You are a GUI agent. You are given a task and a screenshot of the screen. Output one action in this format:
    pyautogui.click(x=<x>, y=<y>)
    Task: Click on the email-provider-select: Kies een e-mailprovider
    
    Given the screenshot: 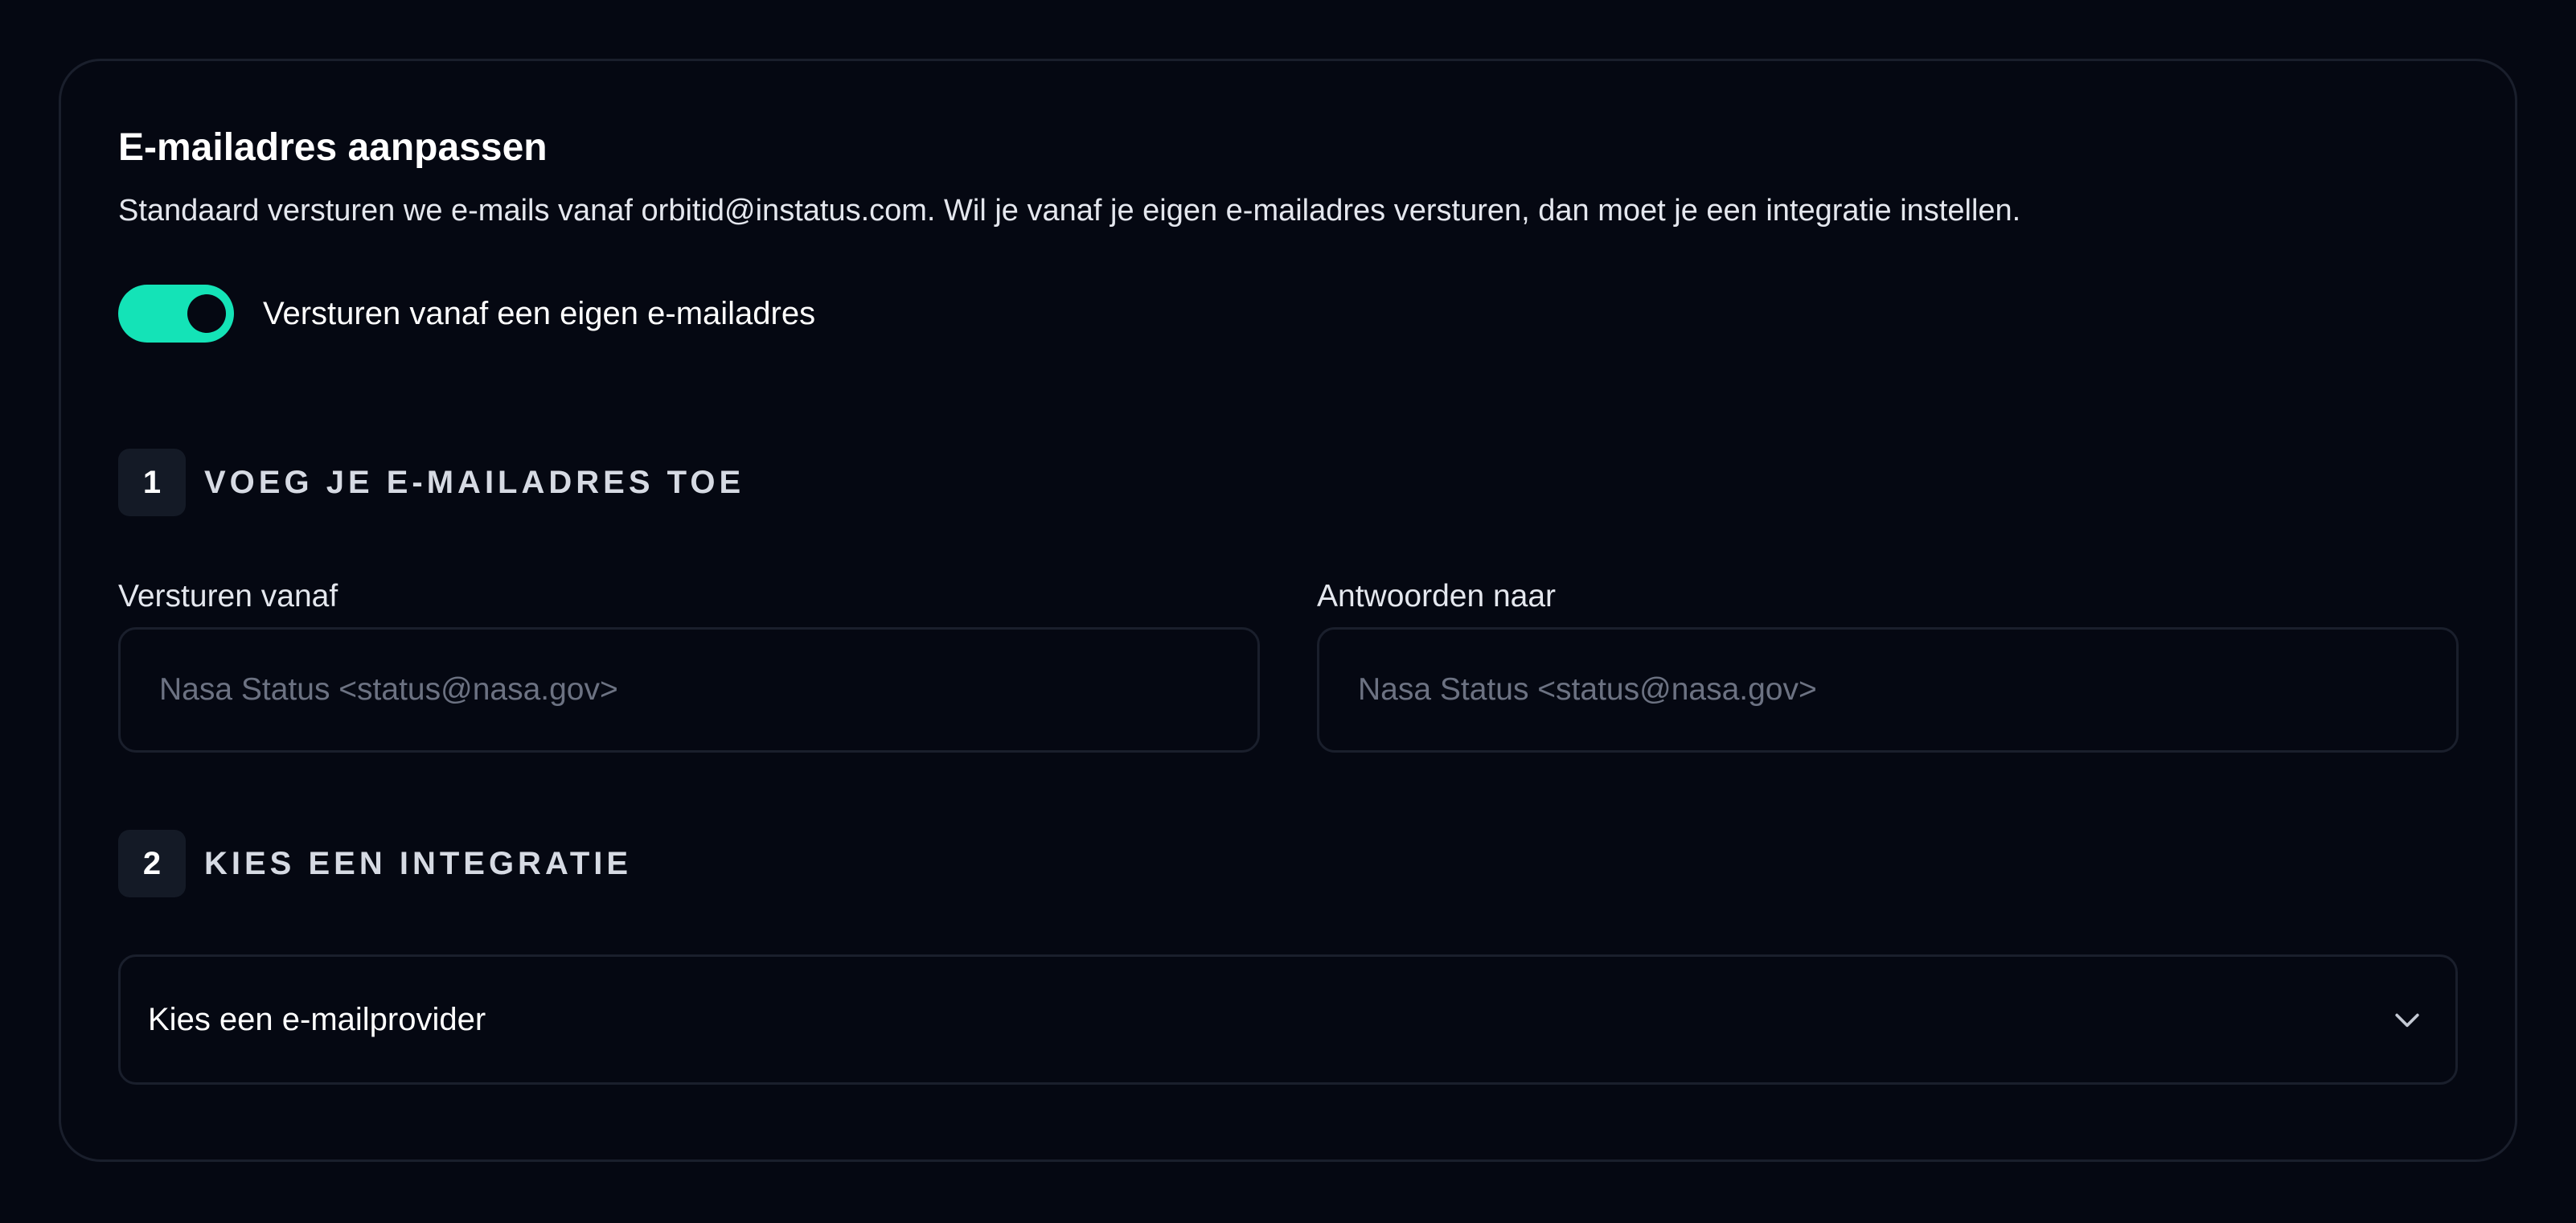 What is the action you would take?
    pyautogui.click(x=1288, y=1019)
    